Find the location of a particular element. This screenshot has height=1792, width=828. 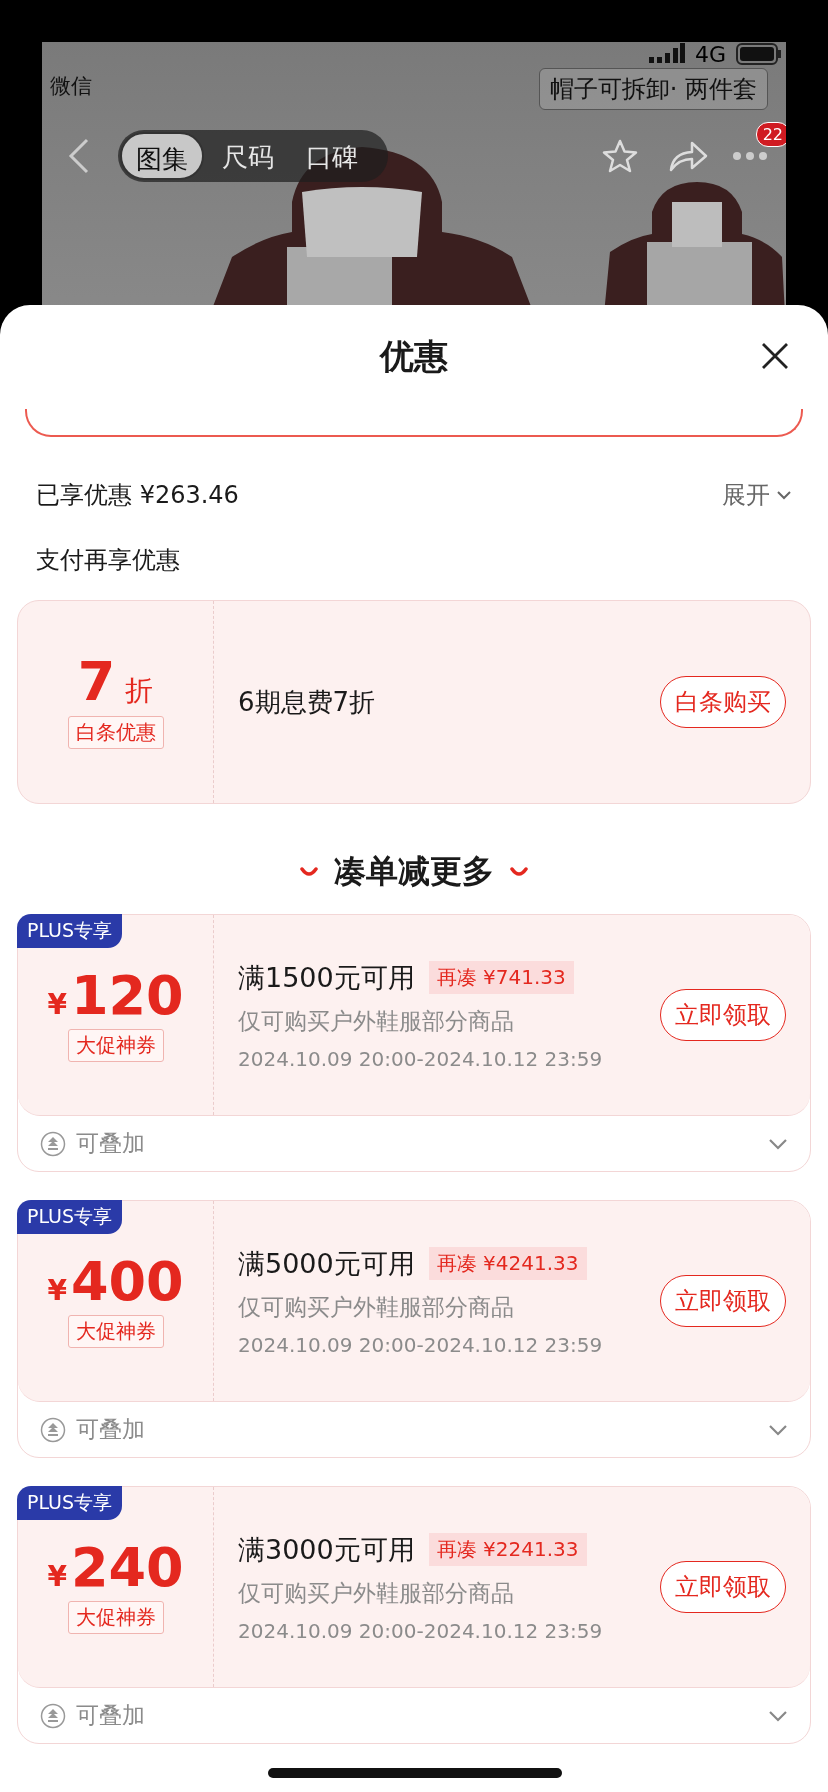

sheet-title: 优惠 is located at coordinates (414, 356).